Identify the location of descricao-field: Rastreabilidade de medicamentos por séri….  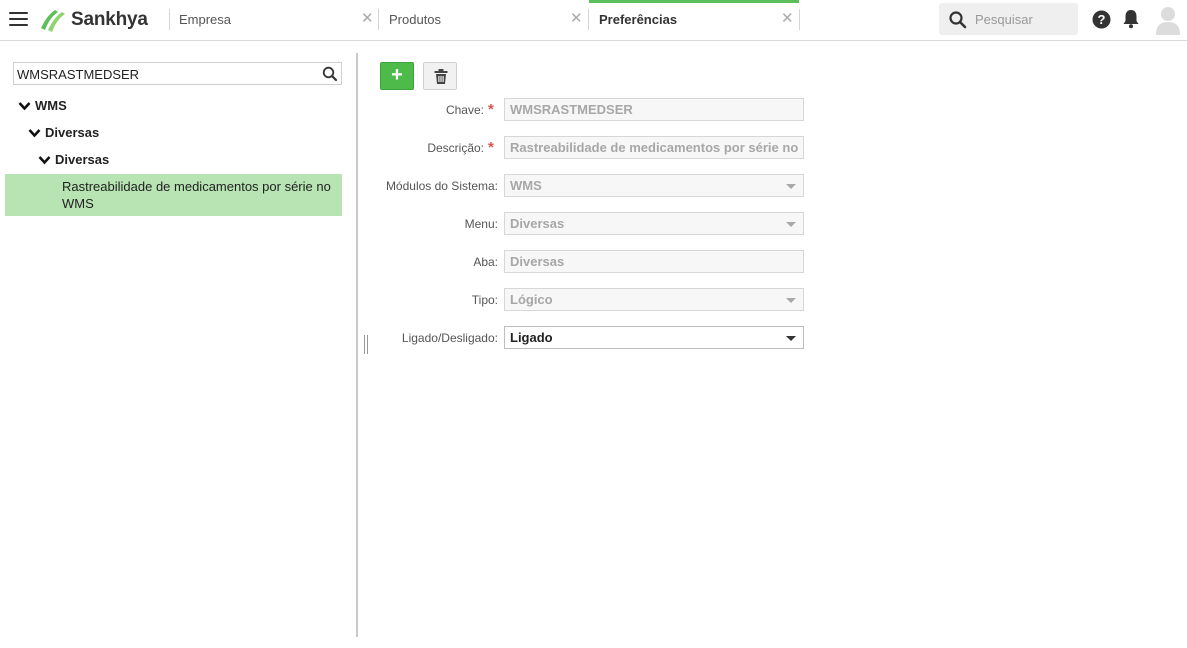
(654, 147).